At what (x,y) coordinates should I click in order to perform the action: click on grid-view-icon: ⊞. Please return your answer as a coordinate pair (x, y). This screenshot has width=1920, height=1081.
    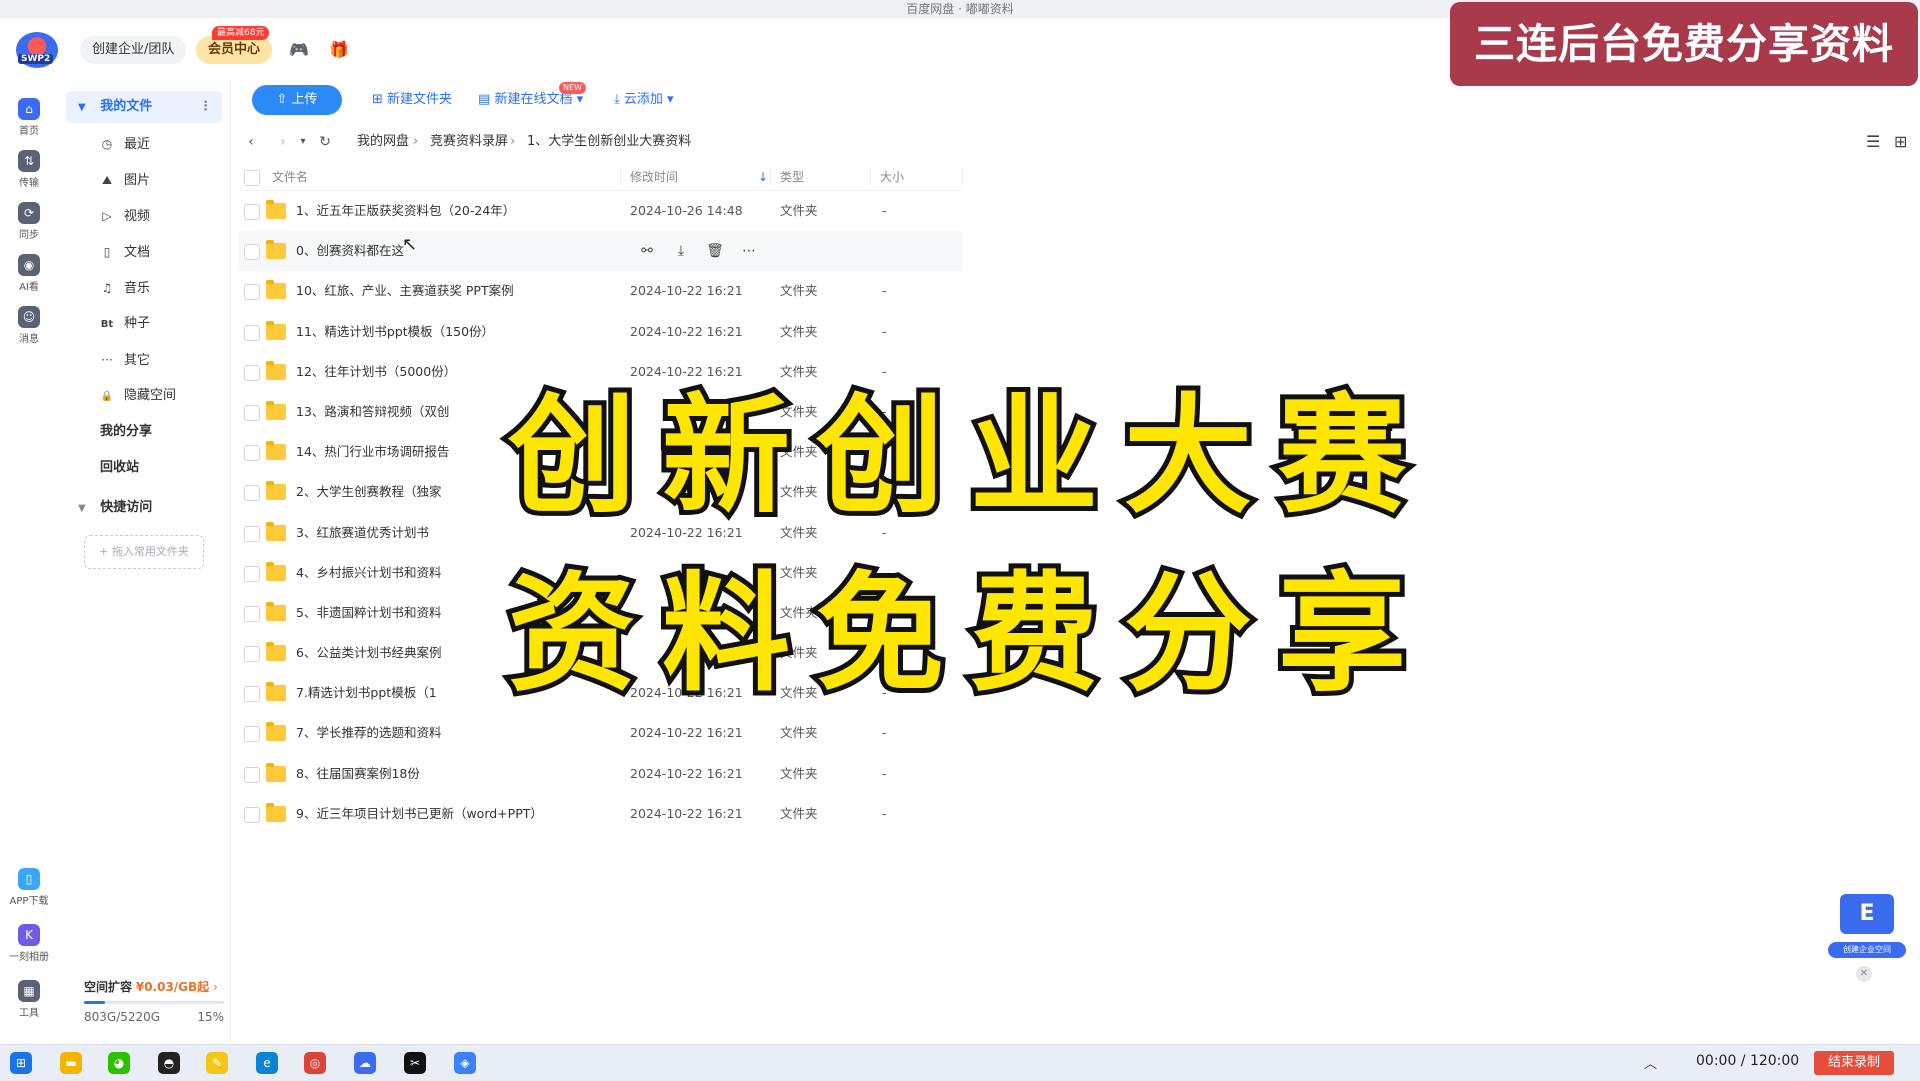
    Looking at the image, I should click on (1900, 142).